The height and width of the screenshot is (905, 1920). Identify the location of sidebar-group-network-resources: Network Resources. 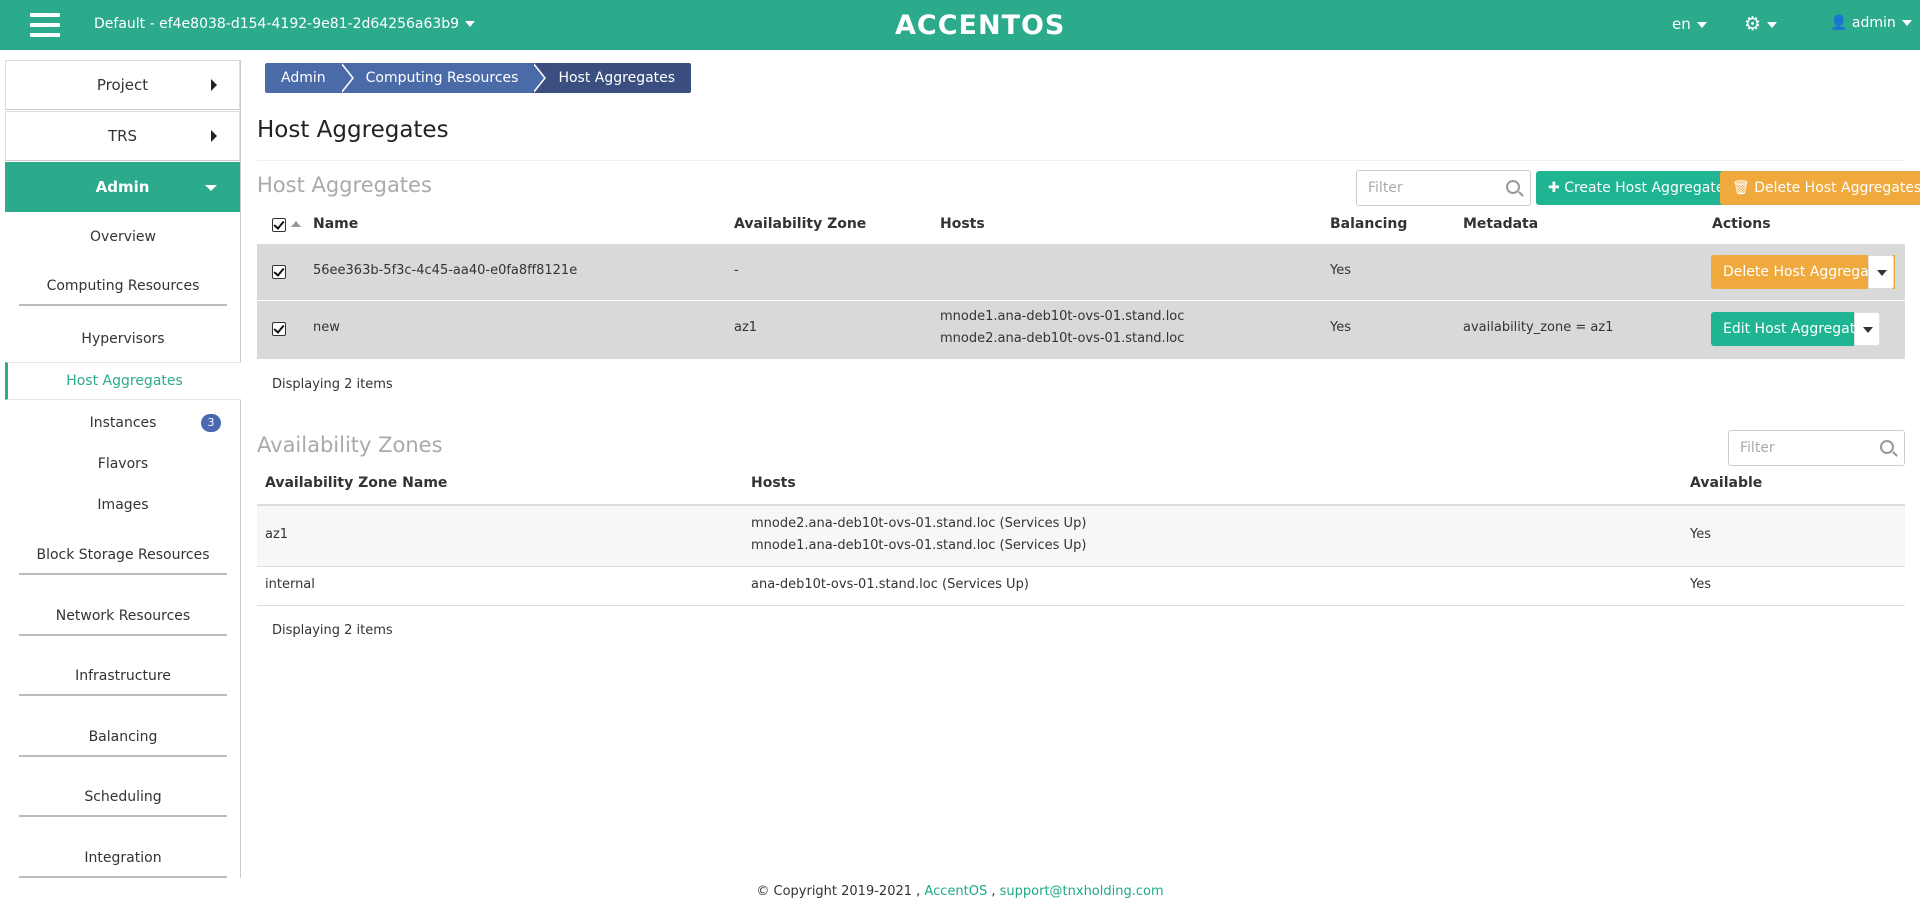
(123, 622).